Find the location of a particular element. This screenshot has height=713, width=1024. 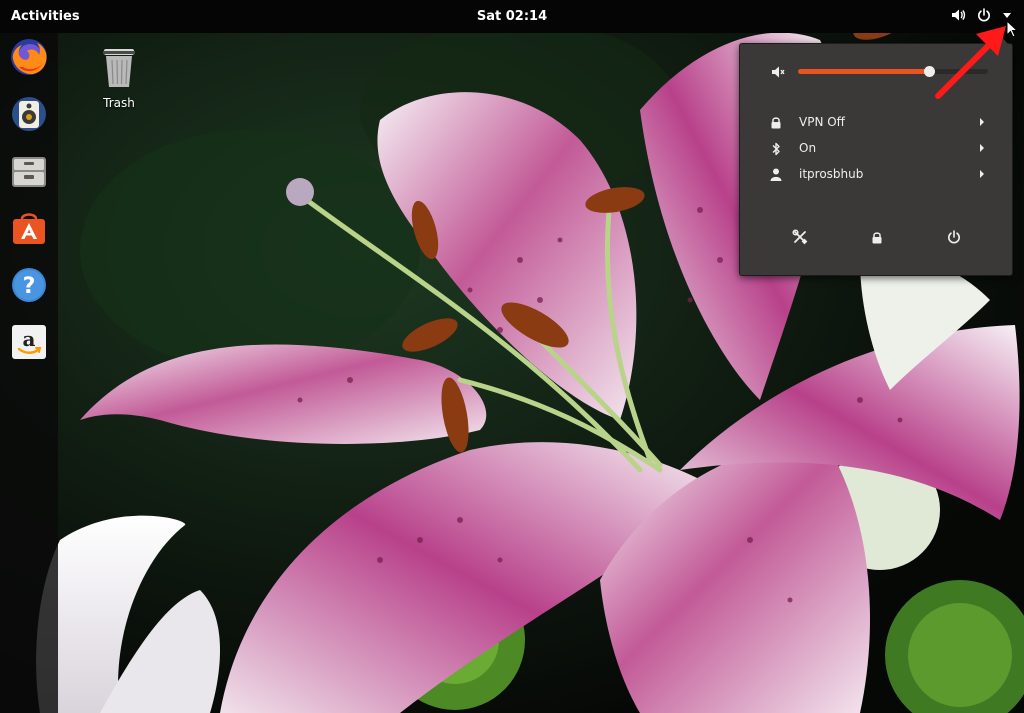

trash-label: Trash is located at coordinates (119, 103).